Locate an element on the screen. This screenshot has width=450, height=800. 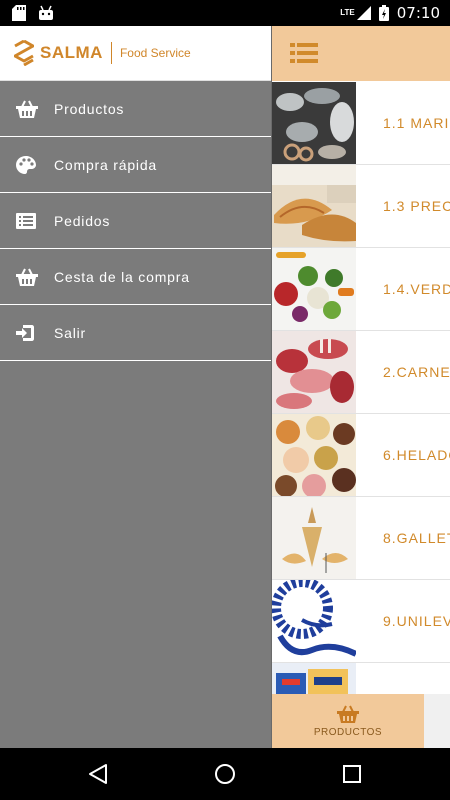
logo-tagline: Food Service is located at coordinates (155, 53).